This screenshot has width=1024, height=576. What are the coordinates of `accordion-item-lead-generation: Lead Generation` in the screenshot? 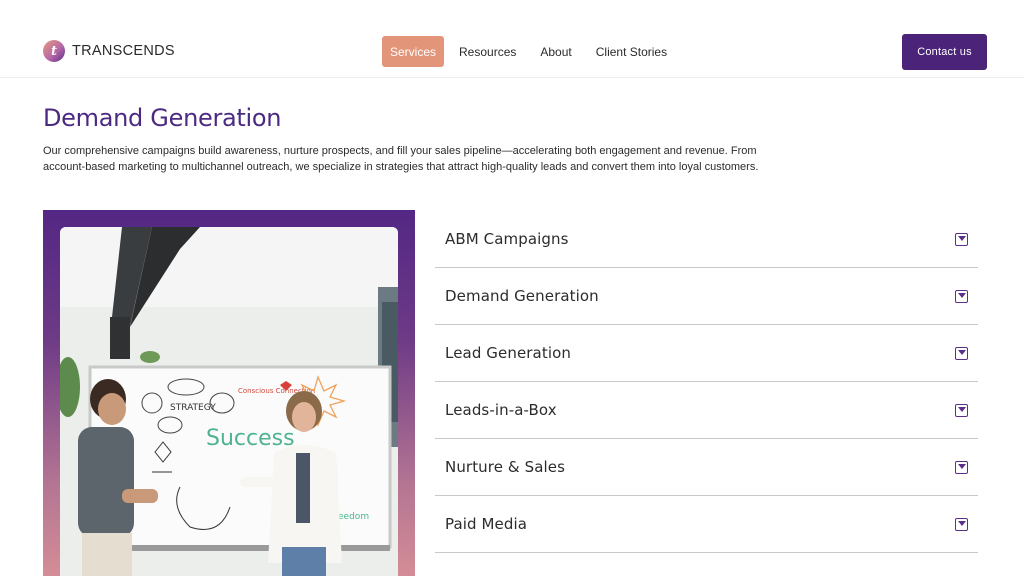 It's located at (706, 353).